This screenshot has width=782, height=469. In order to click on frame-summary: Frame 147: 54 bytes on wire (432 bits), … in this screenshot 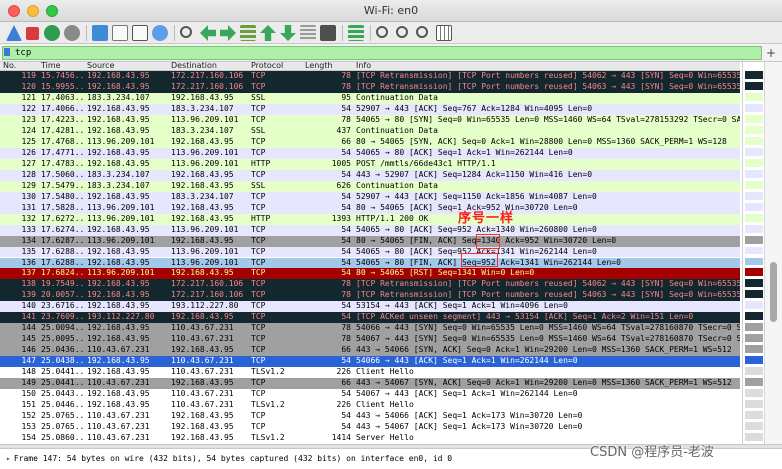, I will do `click(233, 458)`.